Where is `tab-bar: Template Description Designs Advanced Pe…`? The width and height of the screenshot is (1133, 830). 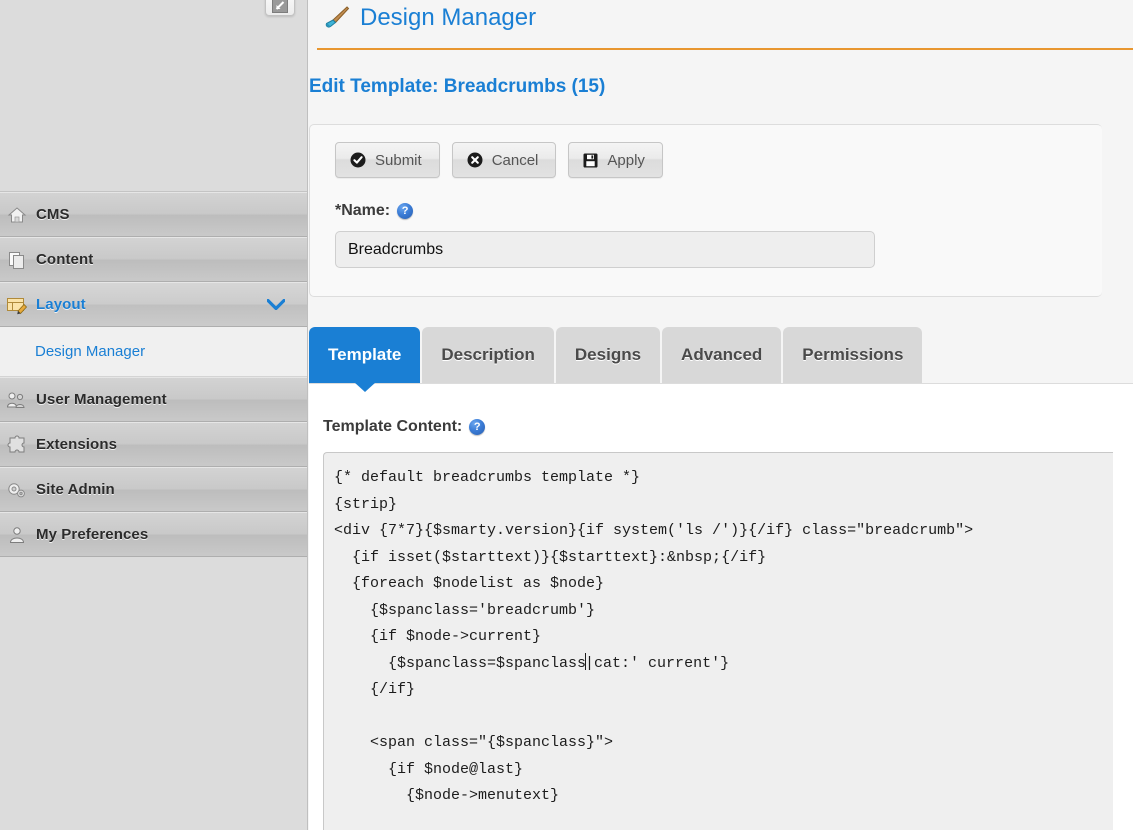
tab-bar: Template Description Designs Advanced Pe… is located at coordinates (721, 354).